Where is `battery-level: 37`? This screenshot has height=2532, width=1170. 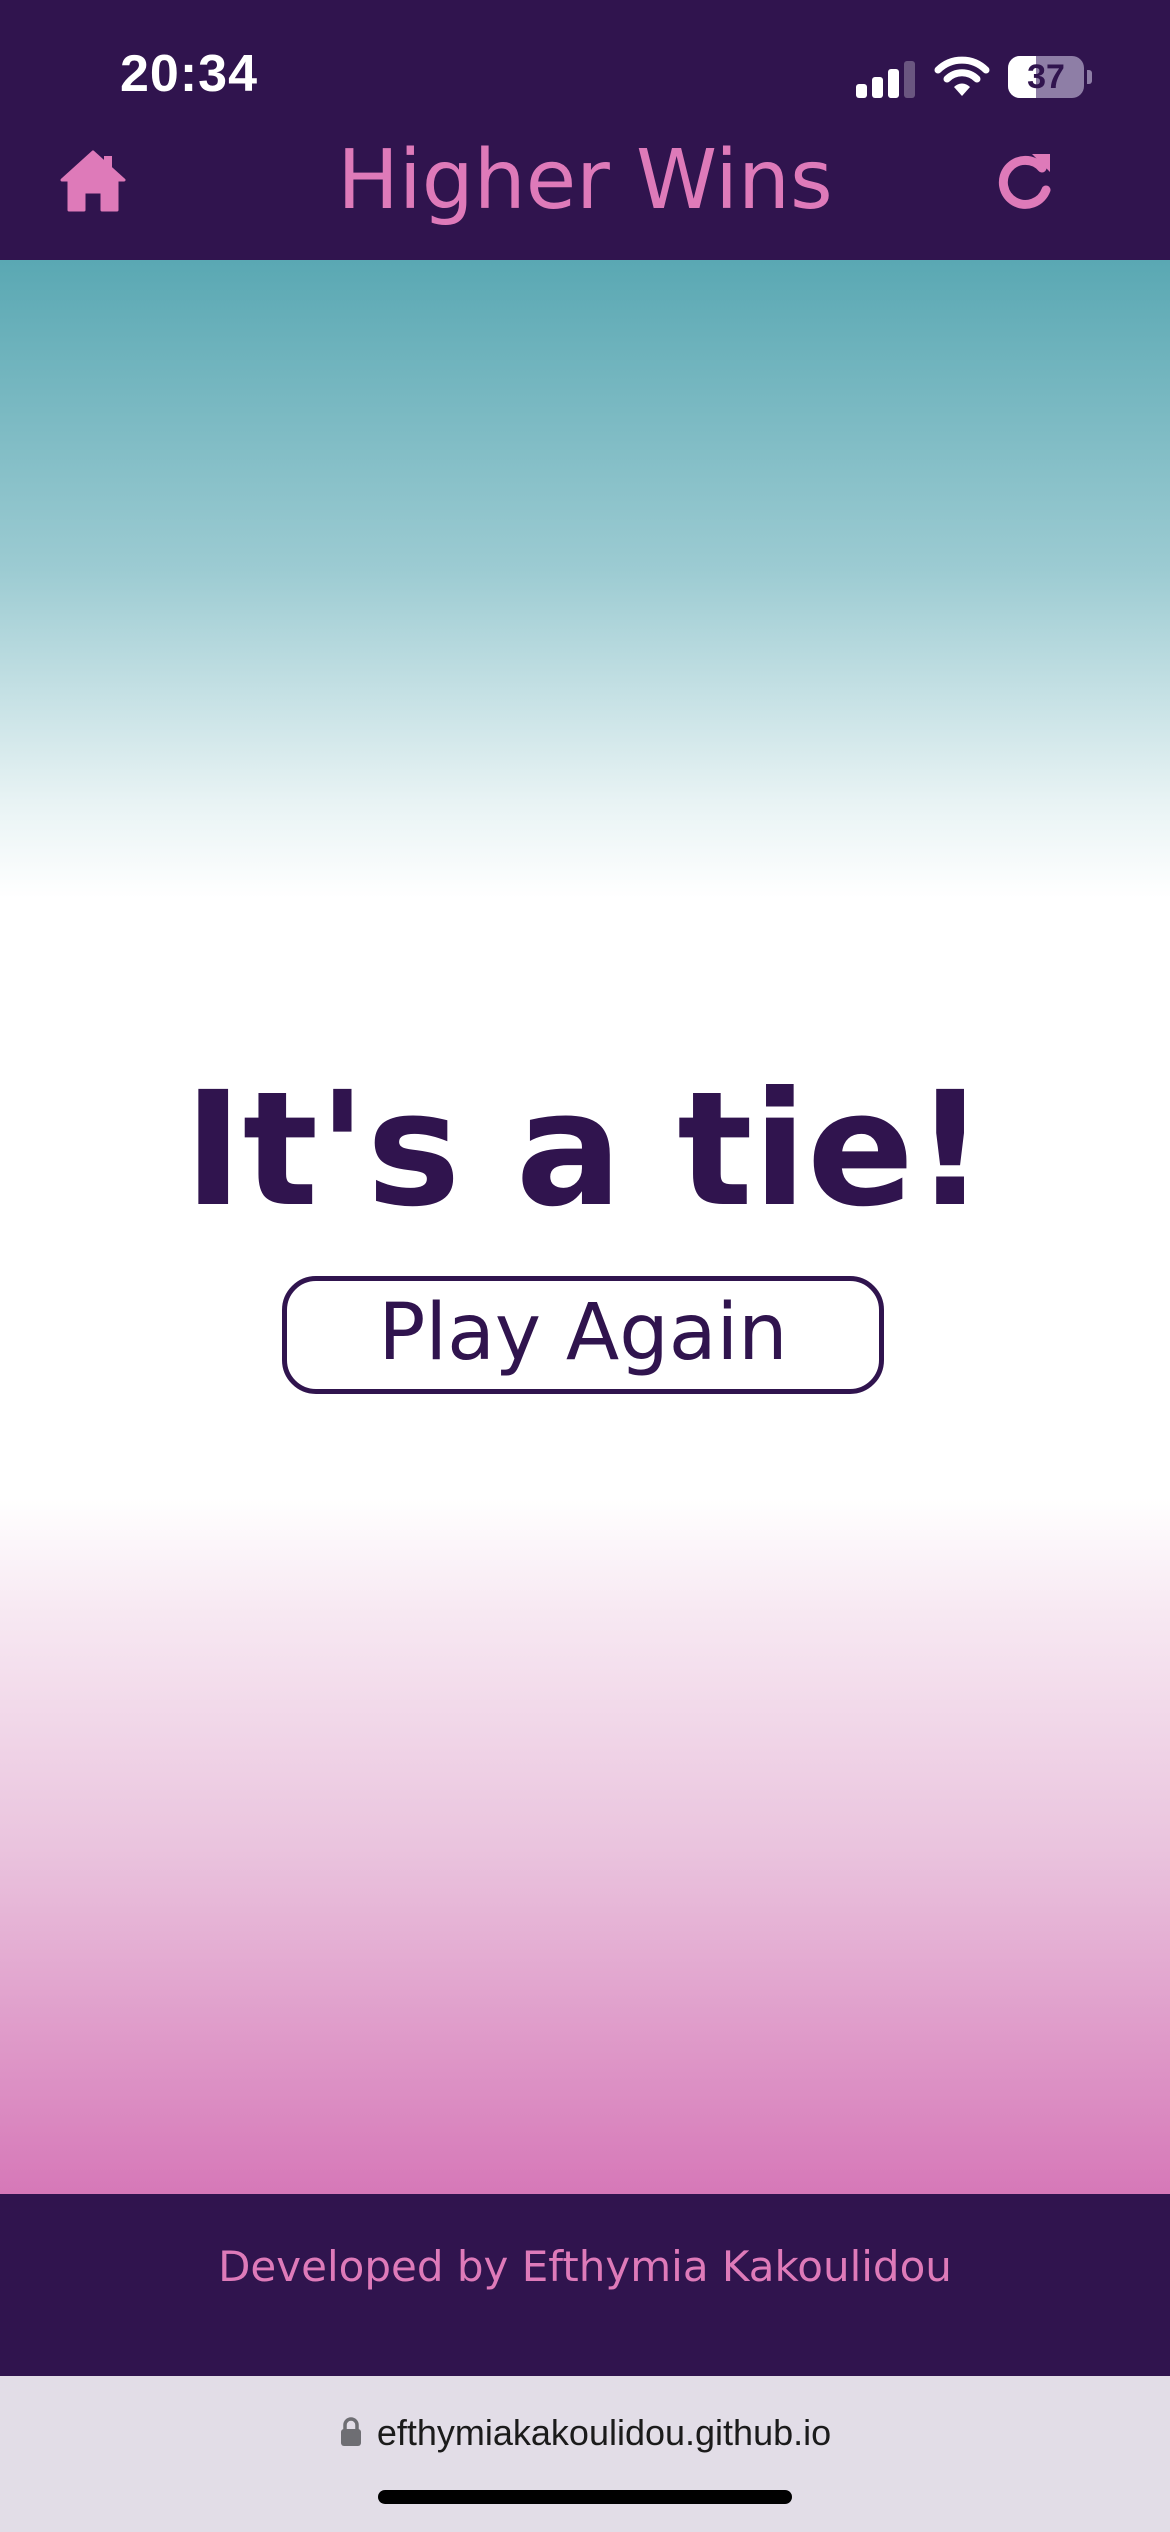
battery-level: 37 is located at coordinates (1046, 77).